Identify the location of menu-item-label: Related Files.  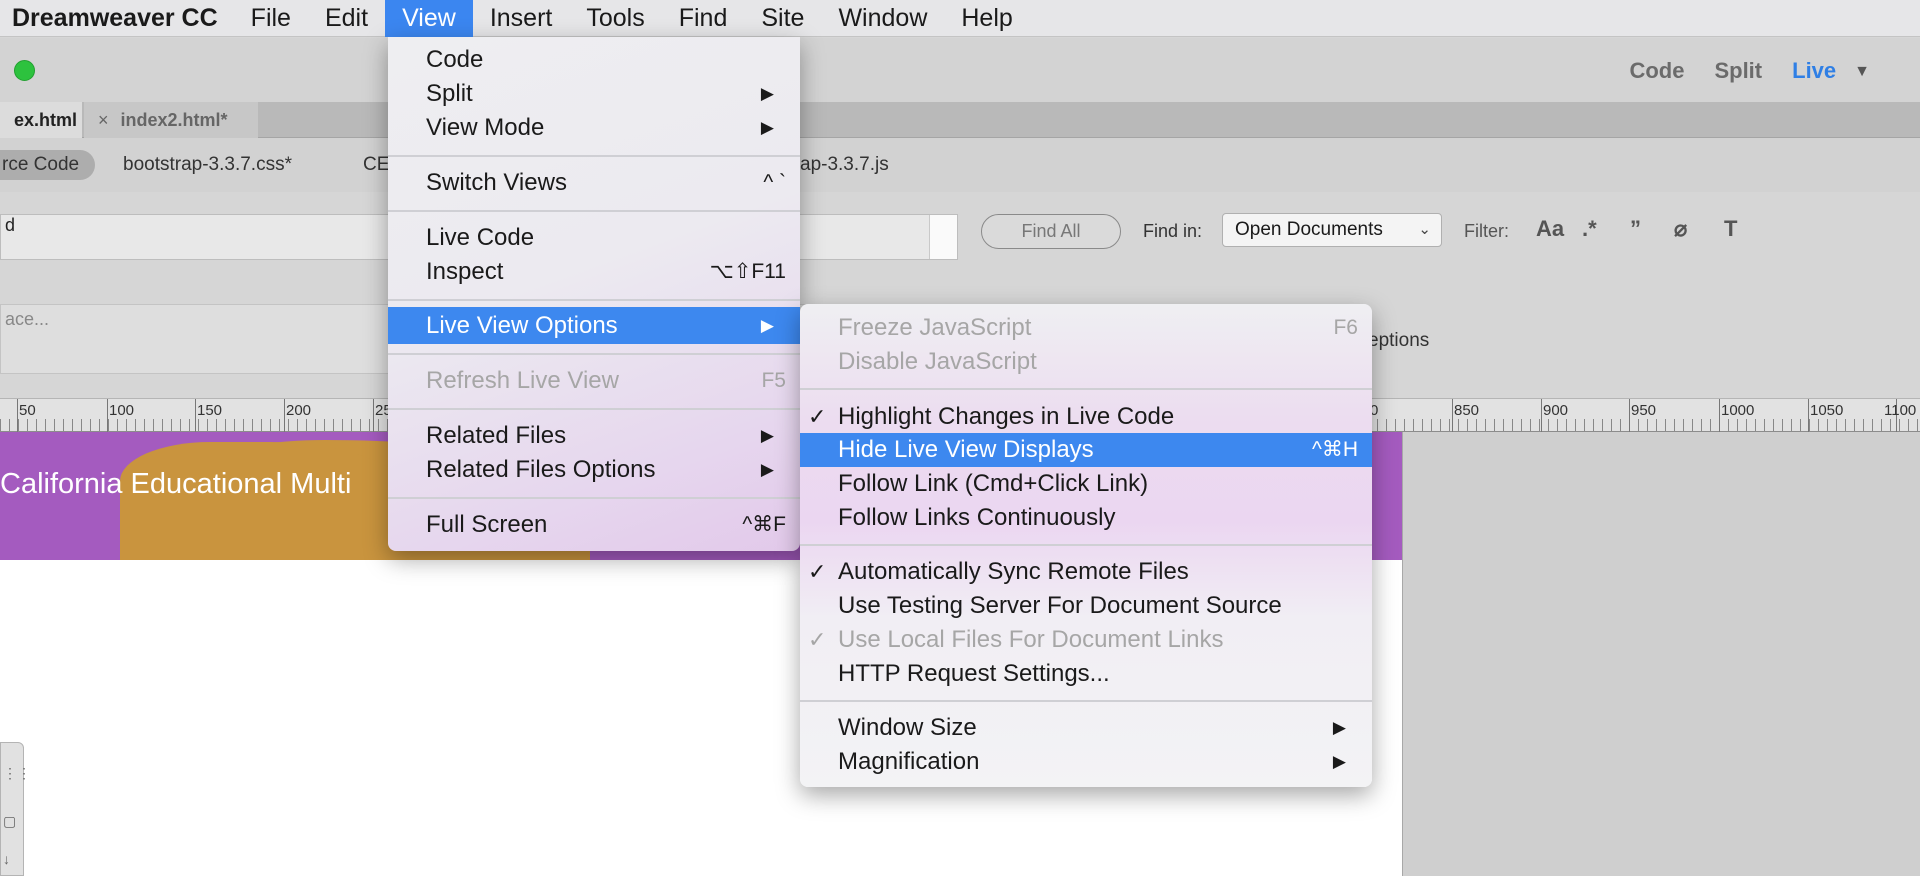
(496, 435).